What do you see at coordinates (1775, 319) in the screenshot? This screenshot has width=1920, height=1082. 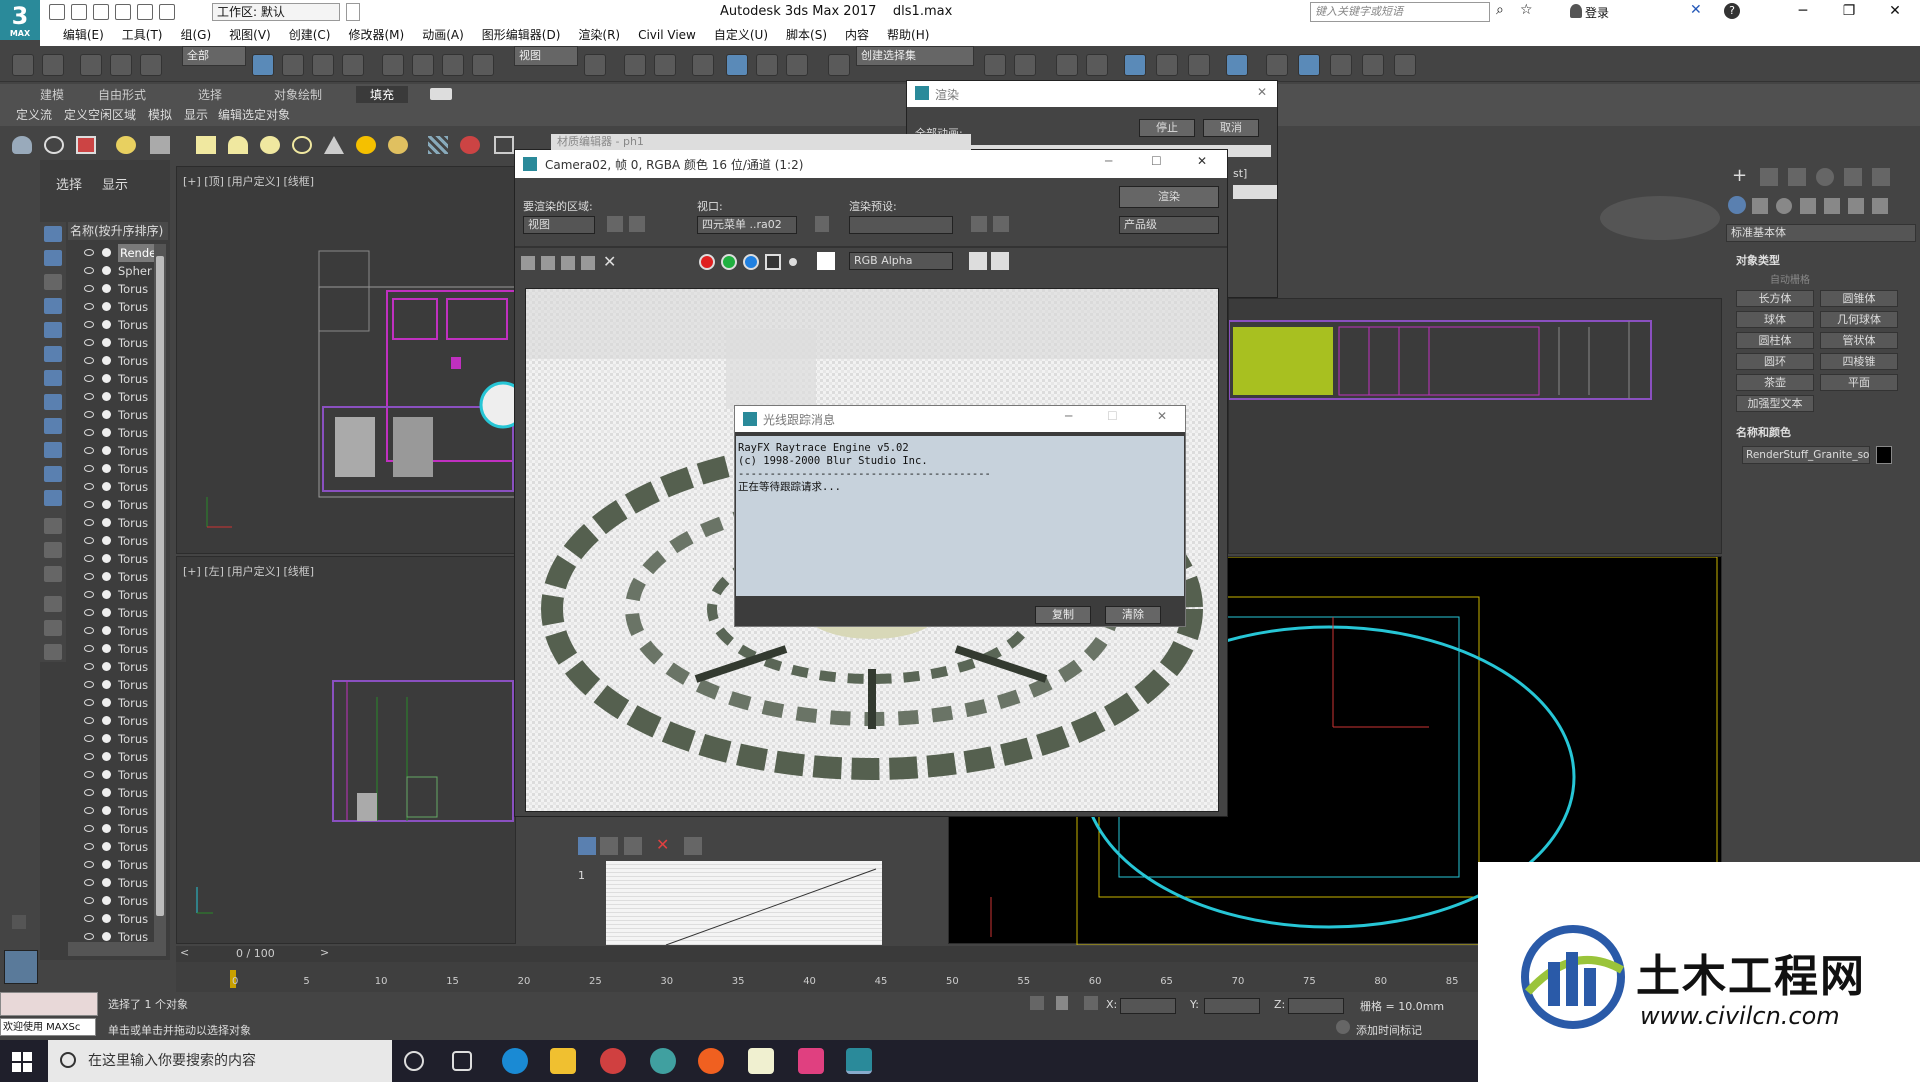 I see `sphere-button: 球体` at bounding box center [1775, 319].